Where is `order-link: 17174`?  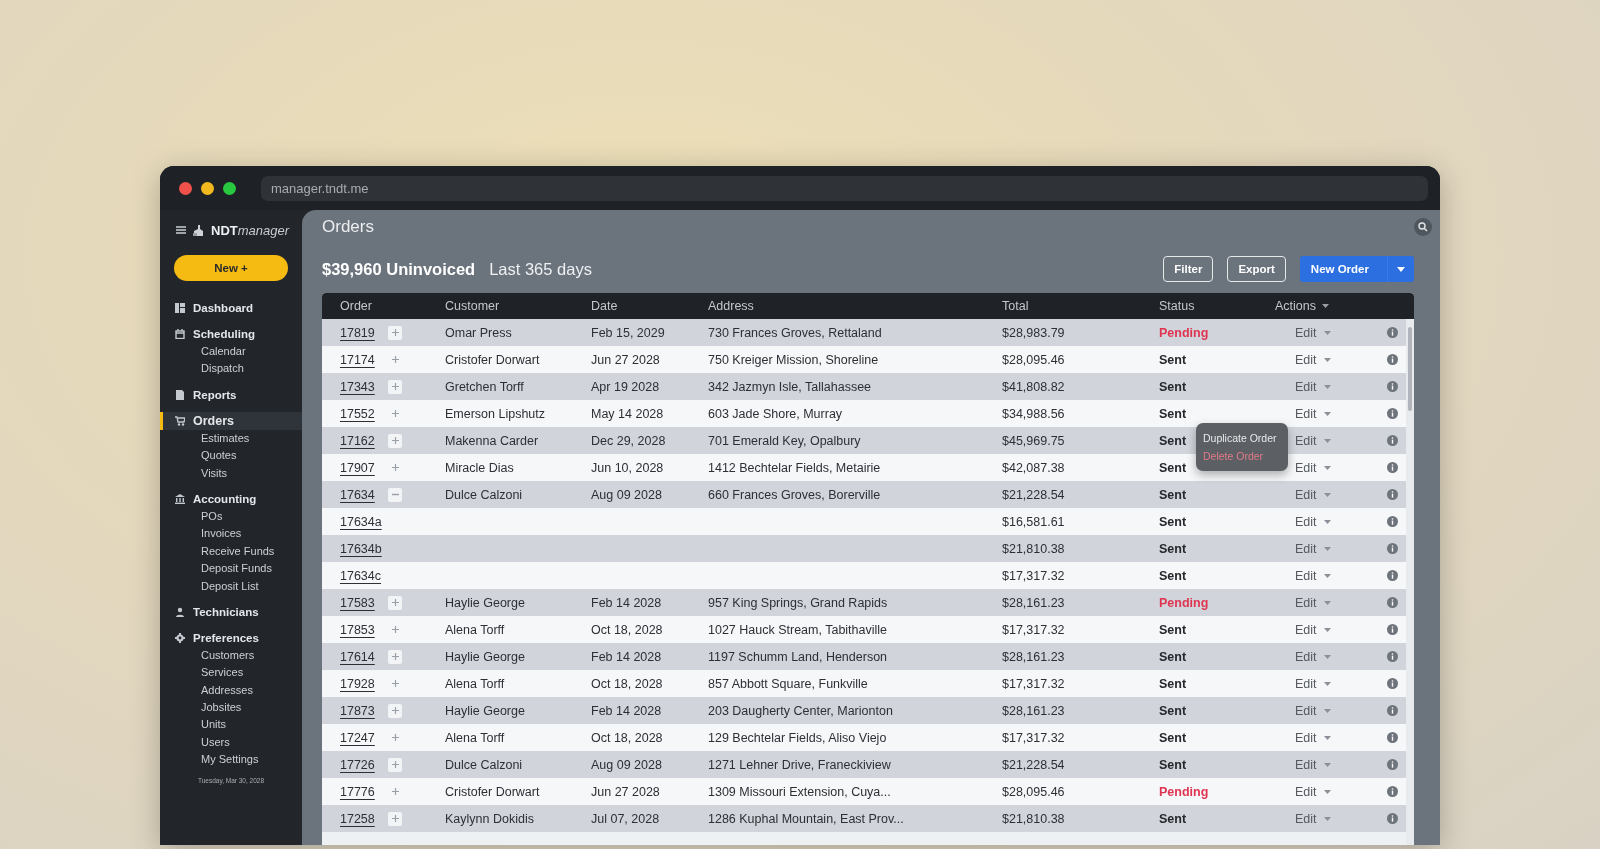 order-link: 17174 is located at coordinates (364, 359).